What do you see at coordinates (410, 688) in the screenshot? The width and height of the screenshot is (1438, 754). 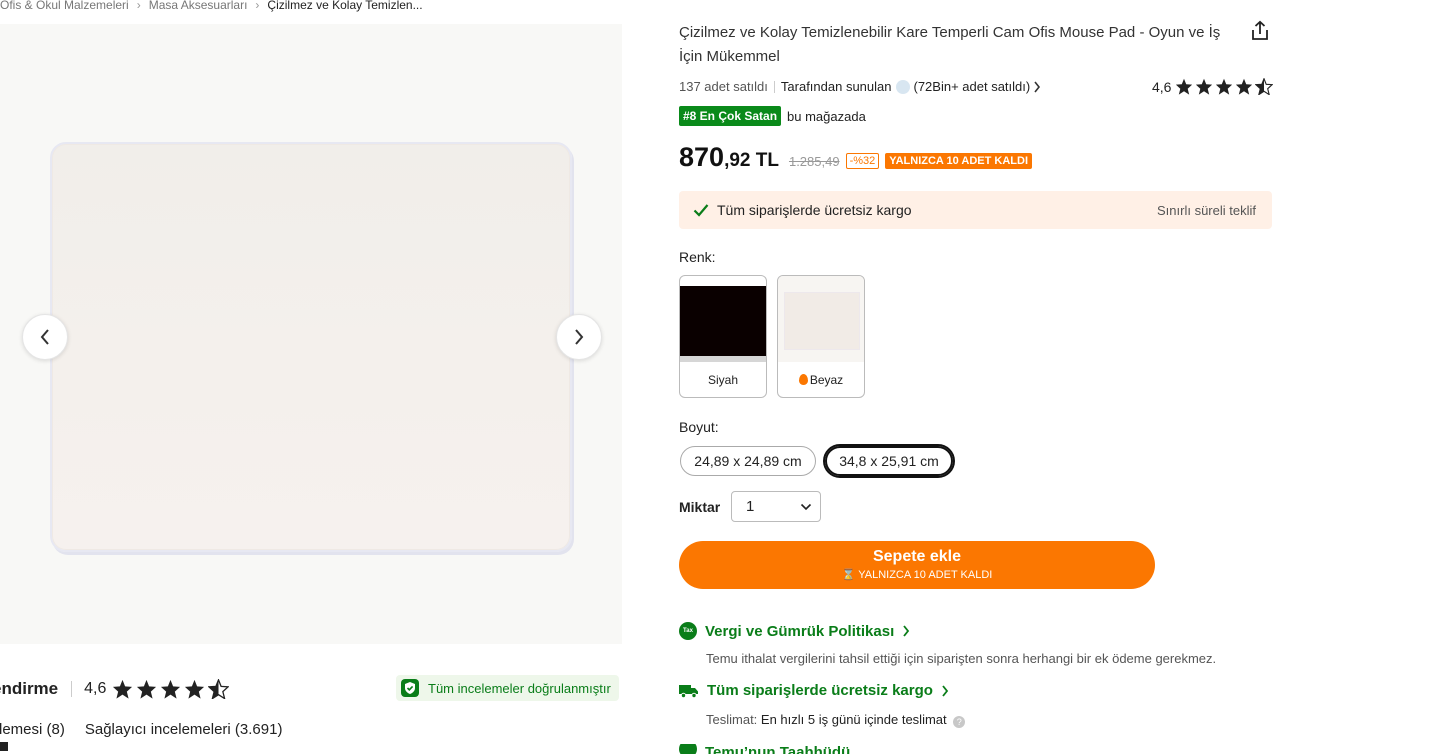 I see `shield-check-icon` at bounding box center [410, 688].